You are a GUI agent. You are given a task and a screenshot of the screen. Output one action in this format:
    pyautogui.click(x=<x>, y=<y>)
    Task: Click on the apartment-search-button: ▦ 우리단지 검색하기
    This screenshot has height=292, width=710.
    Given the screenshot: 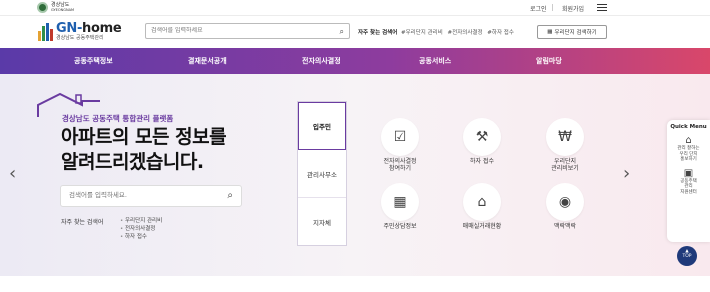 What is the action you would take?
    pyautogui.click(x=572, y=32)
    